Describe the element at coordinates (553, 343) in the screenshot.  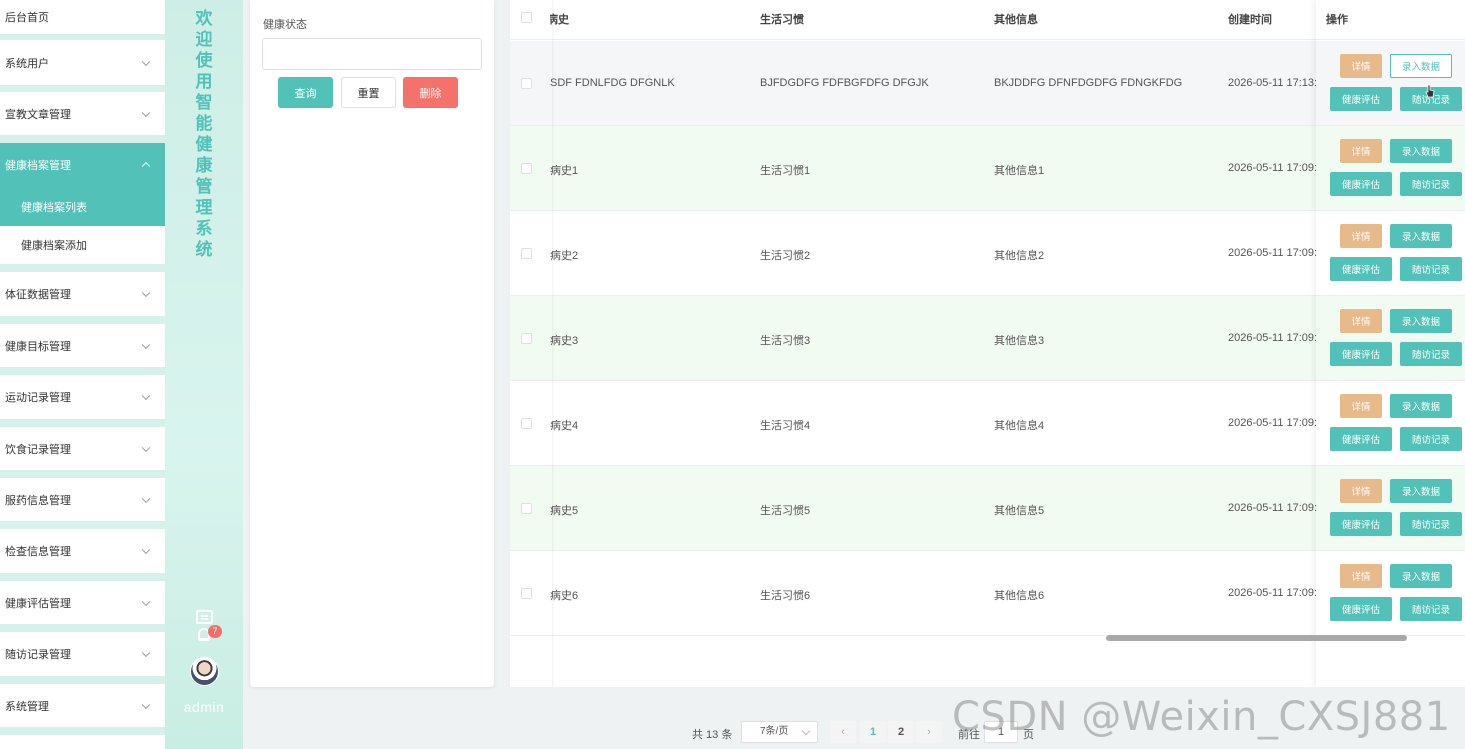
I see `fixed-column-shadow` at that location.